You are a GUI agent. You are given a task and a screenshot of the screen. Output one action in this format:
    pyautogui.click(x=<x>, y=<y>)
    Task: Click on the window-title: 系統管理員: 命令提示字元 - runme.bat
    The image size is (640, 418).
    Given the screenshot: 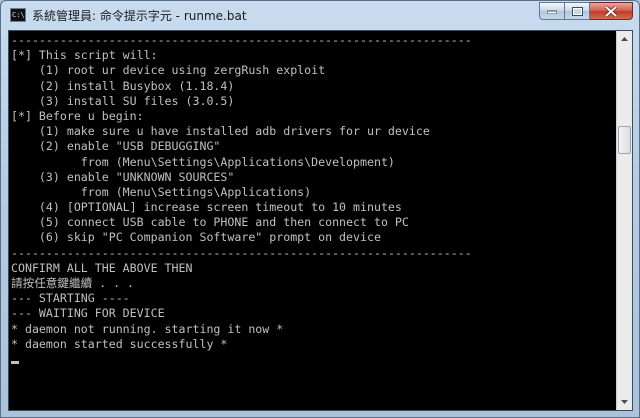 What is the action you would take?
    pyautogui.click(x=139, y=16)
    